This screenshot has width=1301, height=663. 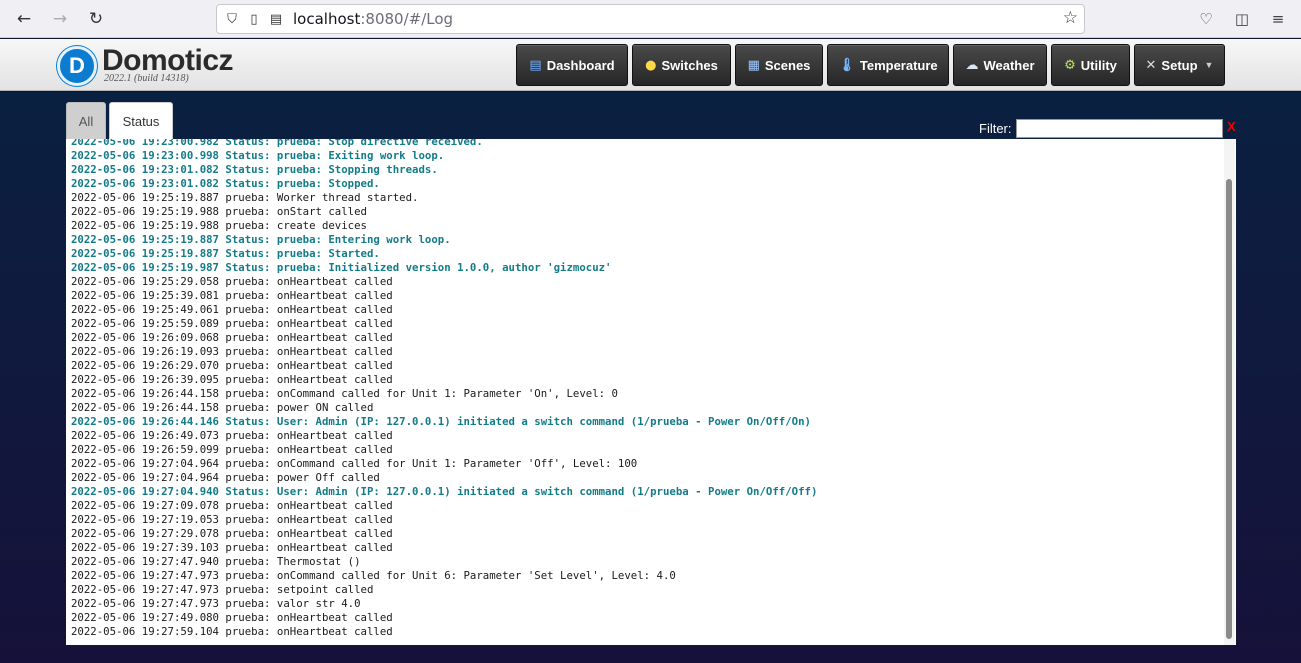 I want to click on url-path: :8080/#/Log, so click(x=407, y=19).